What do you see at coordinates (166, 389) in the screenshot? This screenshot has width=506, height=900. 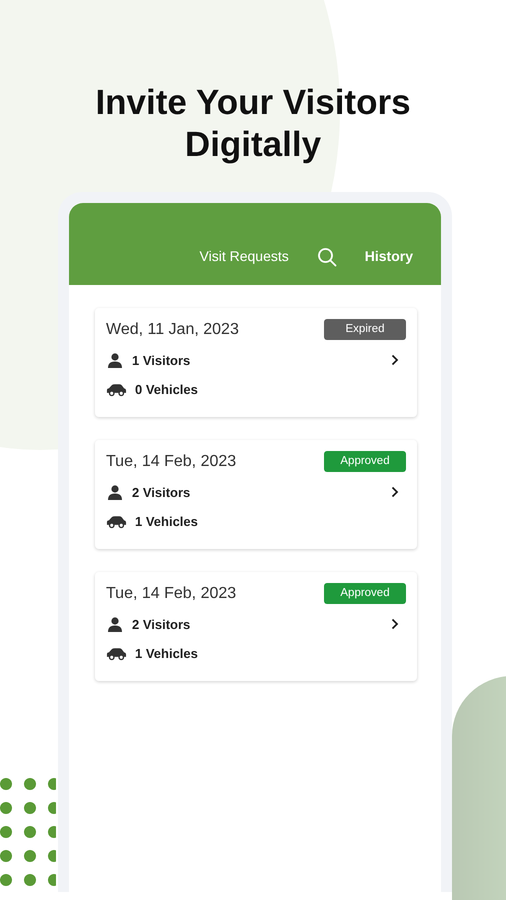 I see `vehicle-count: 0 Vehicles` at bounding box center [166, 389].